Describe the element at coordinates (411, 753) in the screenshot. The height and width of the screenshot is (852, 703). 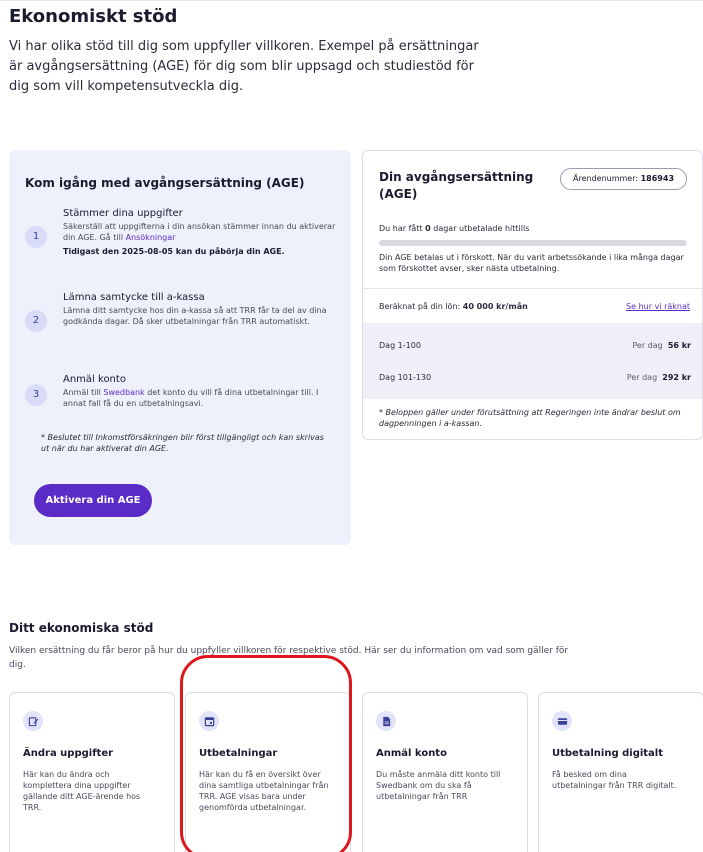
I see `tile-register-account-title: Anmäl konto` at that location.